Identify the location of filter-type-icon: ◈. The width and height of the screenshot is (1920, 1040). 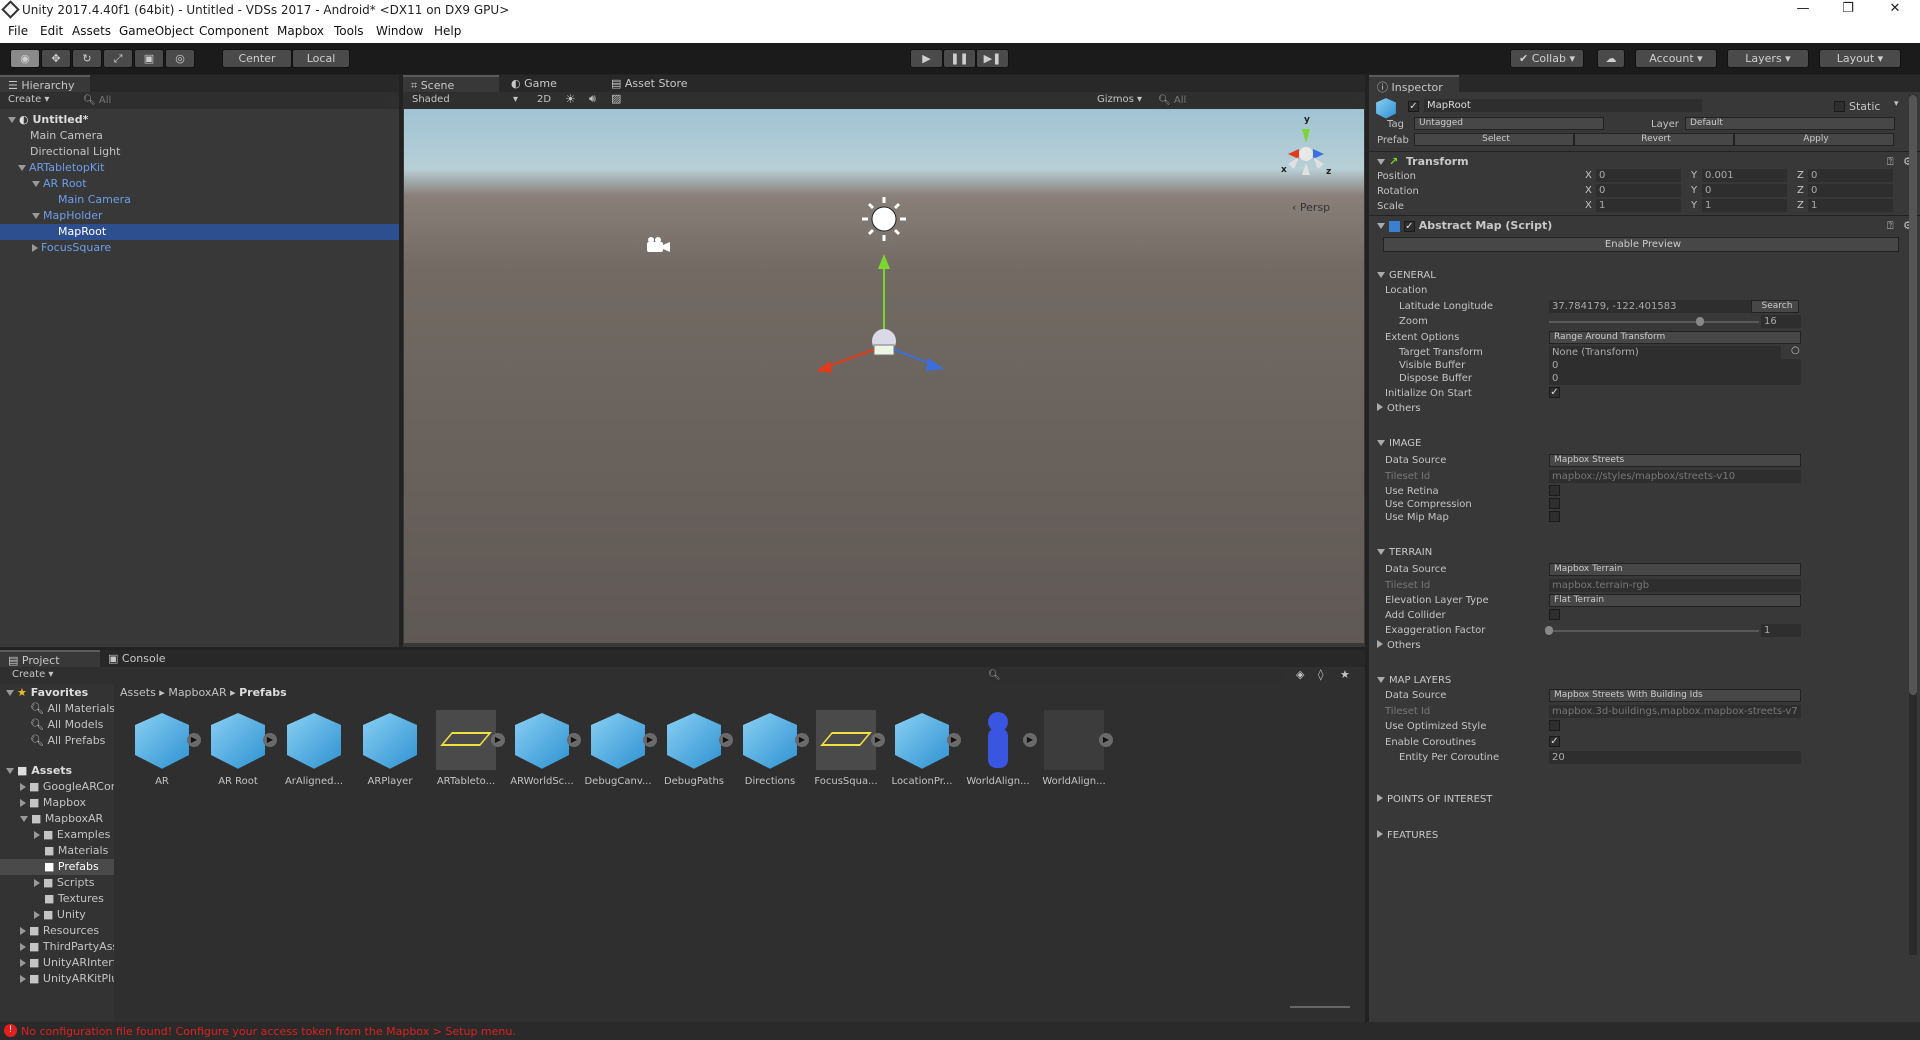
(1300, 674).